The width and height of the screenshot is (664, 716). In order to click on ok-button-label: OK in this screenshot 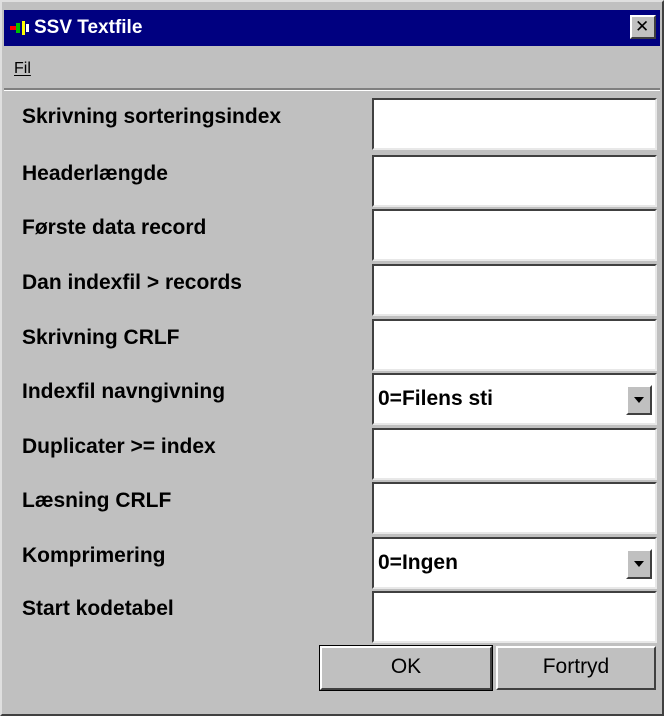, I will do `click(406, 666)`.